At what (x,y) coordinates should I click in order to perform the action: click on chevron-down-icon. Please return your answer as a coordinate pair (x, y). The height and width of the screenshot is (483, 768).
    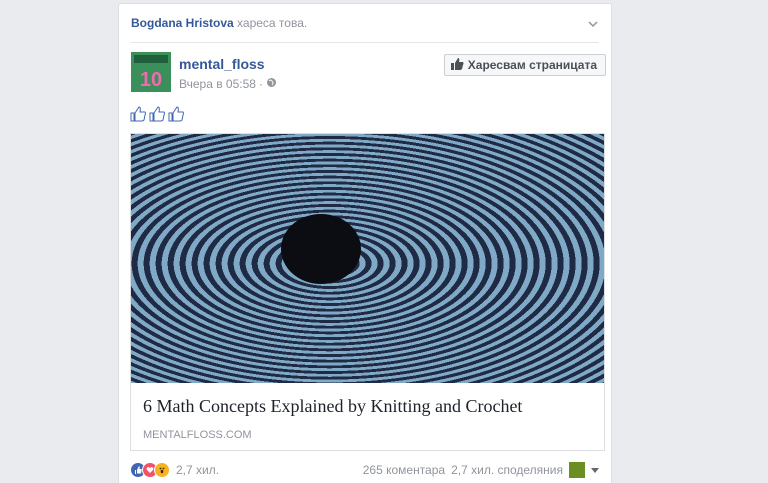
    Looking at the image, I should click on (593, 24).